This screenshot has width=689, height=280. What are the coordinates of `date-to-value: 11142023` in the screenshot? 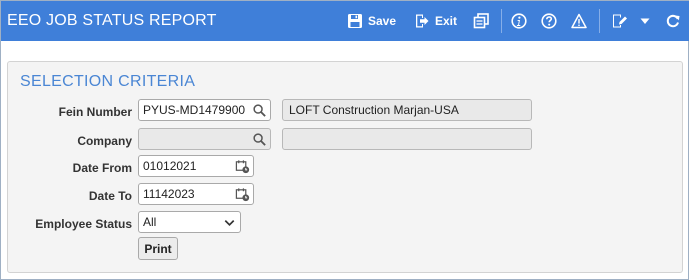 It's located at (169, 194).